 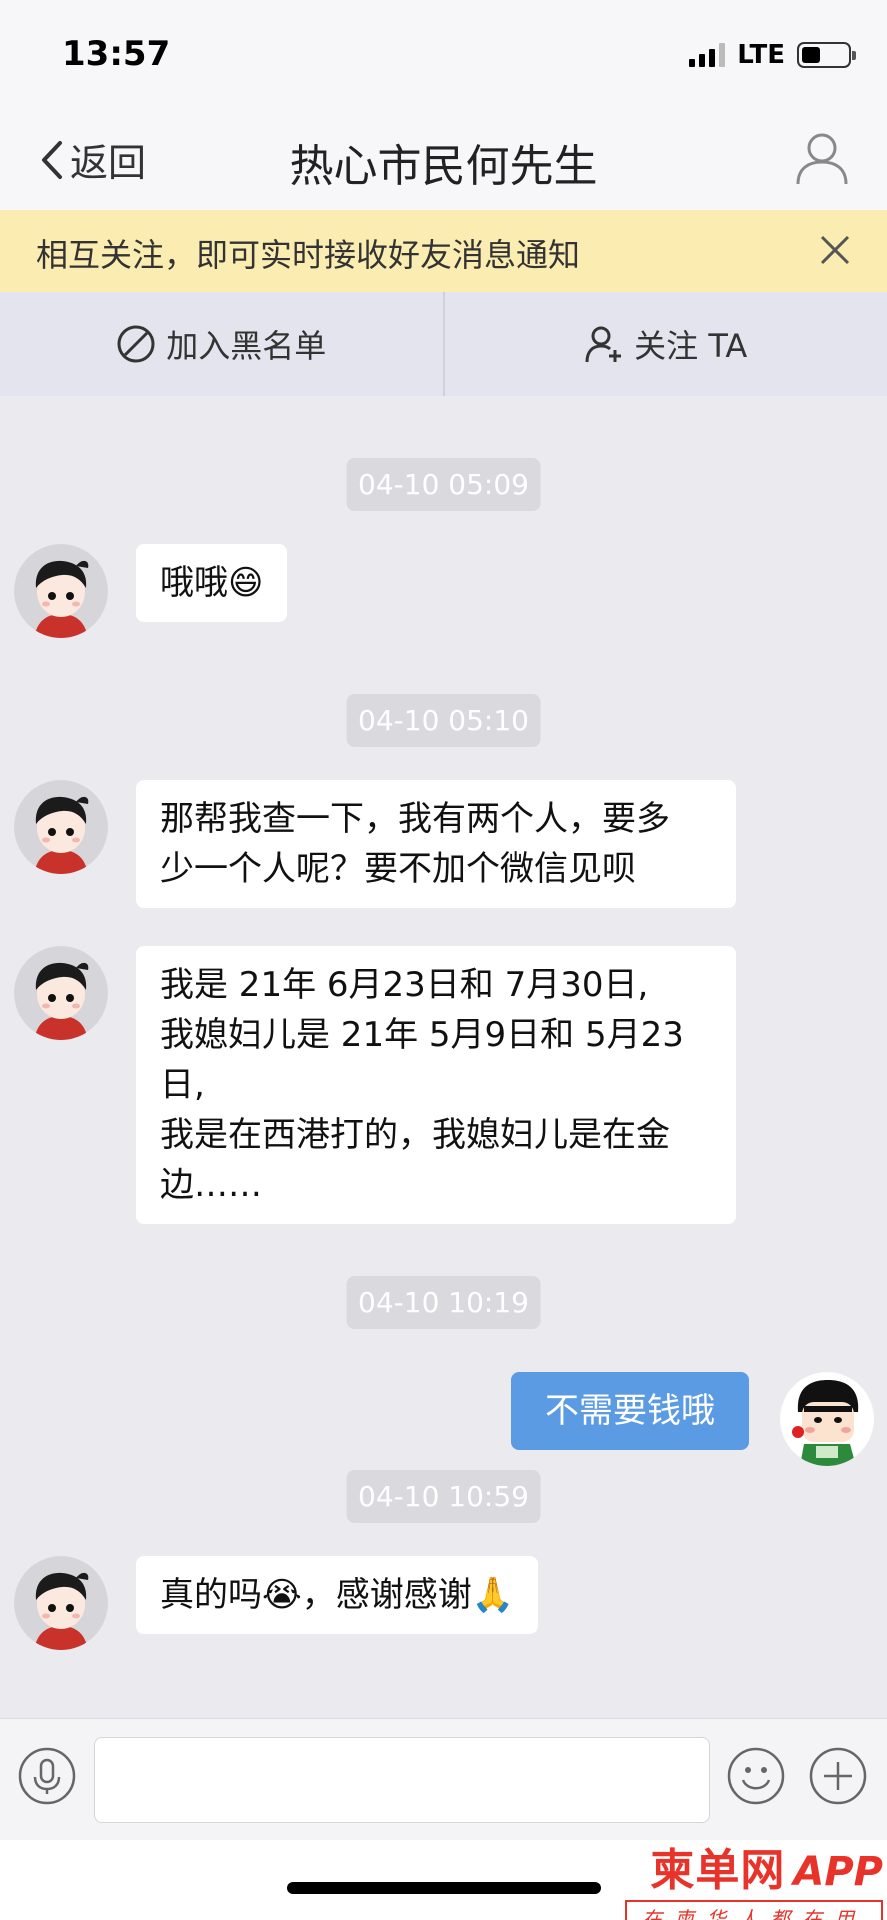 I want to click on add-user-icon, so click(x=603, y=344).